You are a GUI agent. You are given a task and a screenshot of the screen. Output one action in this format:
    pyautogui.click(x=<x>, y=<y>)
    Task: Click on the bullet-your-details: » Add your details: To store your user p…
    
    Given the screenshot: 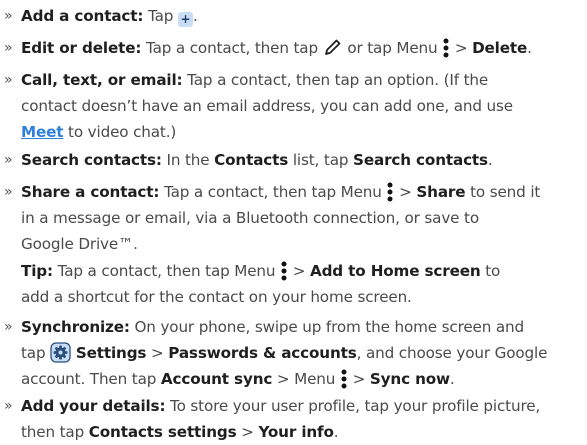 What is the action you would take?
    pyautogui.click(x=293, y=419)
    